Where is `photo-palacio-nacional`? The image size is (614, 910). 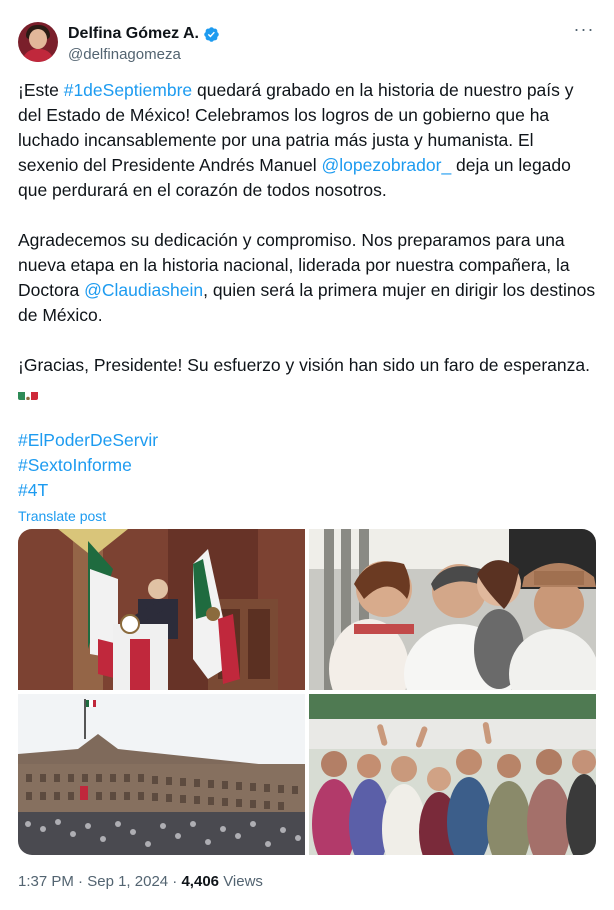 photo-palacio-nacional is located at coordinates (161, 774).